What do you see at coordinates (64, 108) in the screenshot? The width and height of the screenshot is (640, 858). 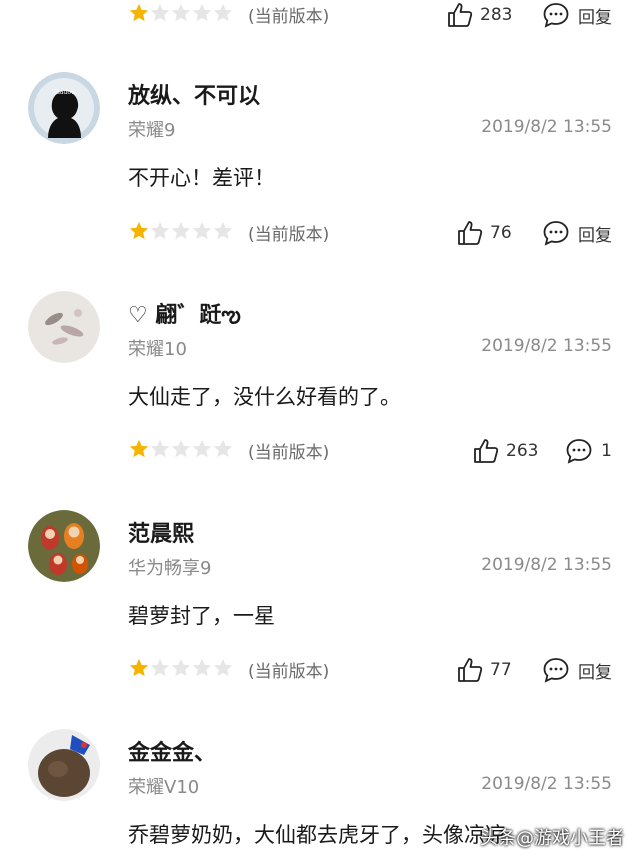 I see `avatar: Shadow` at bounding box center [64, 108].